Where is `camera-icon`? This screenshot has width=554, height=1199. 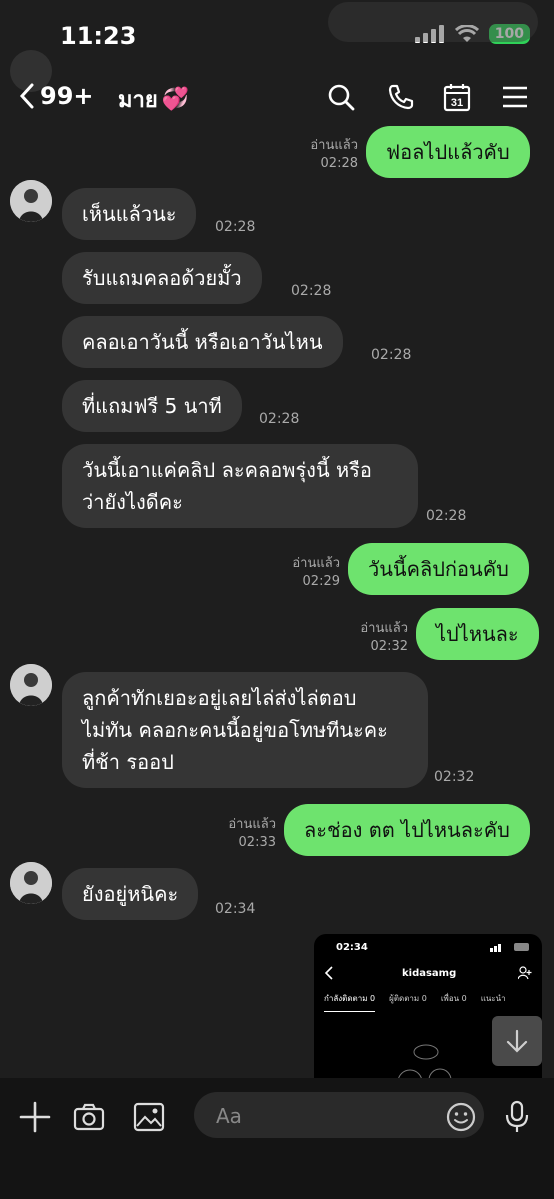
camera-icon is located at coordinates (89, 1117).